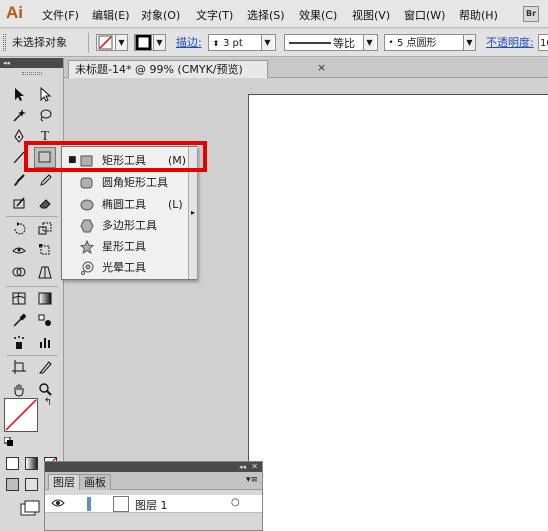  What do you see at coordinates (129, 225) in the screenshot?
I see `flyout-item-label: 多边形工具` at bounding box center [129, 225].